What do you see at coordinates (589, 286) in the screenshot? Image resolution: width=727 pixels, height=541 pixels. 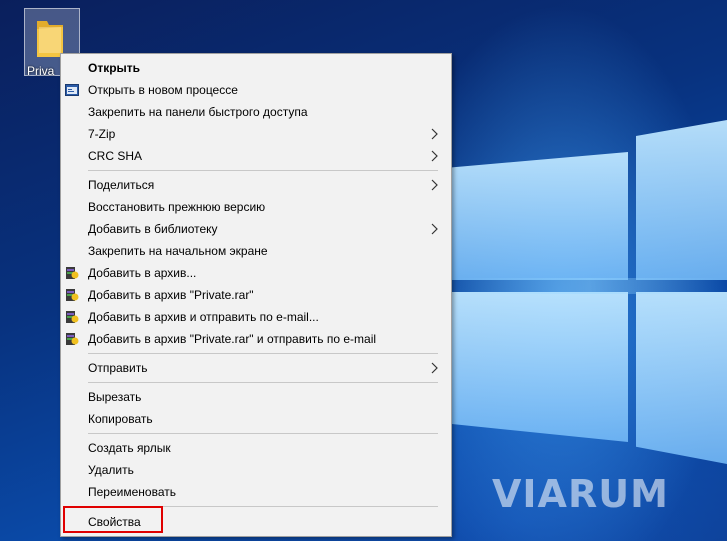 I see `light-beam` at bounding box center [589, 286].